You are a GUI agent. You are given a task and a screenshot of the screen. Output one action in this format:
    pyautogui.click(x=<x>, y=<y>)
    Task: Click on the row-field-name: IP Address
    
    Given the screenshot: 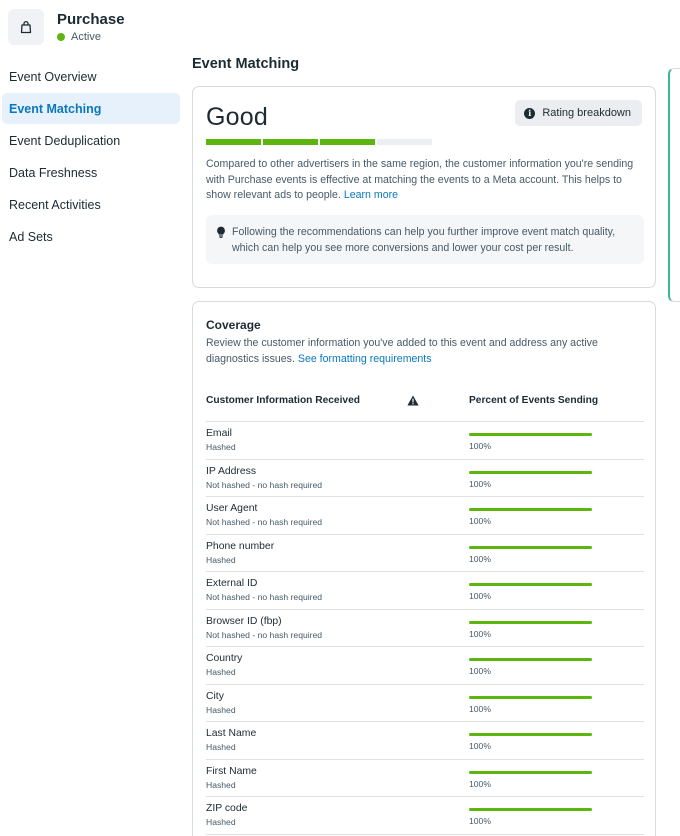 What is the action you would take?
    pyautogui.click(x=231, y=471)
    